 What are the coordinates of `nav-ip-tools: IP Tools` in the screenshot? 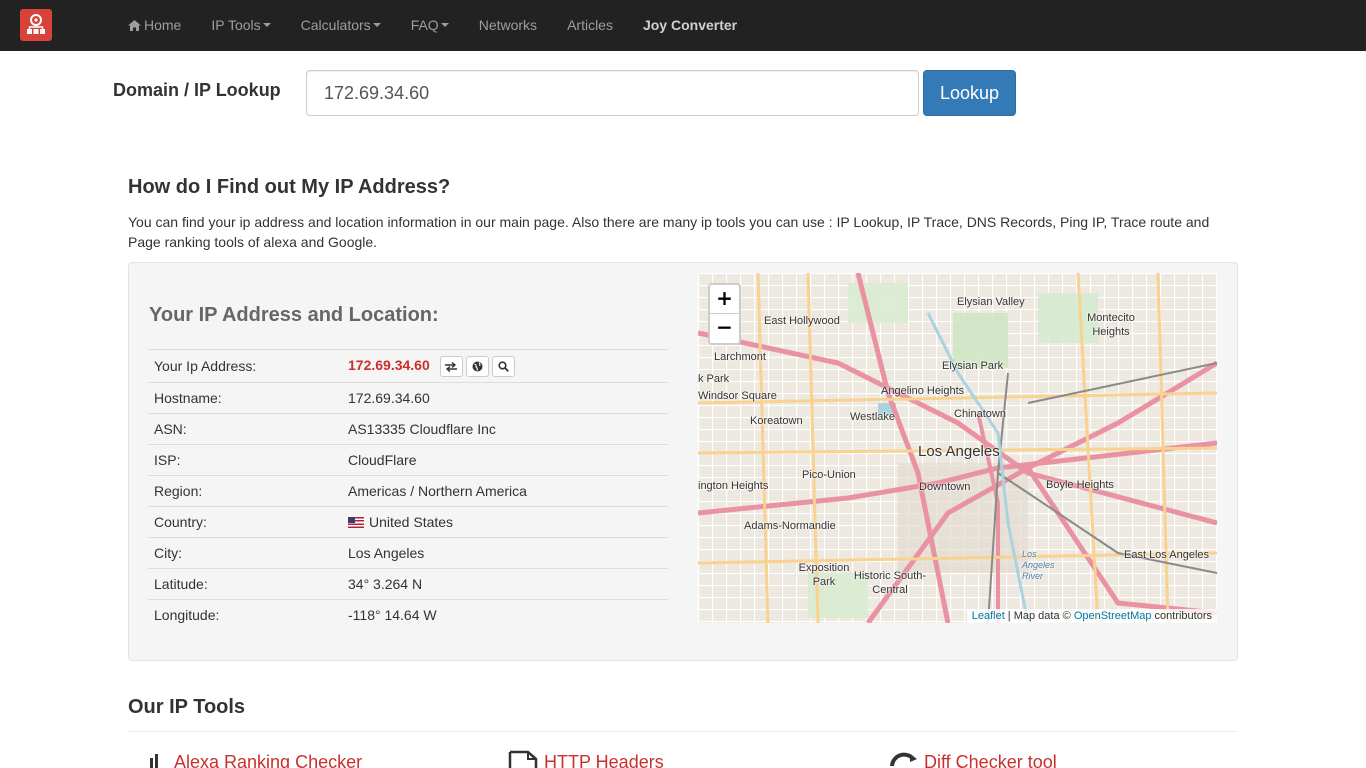 It's located at (240, 25).